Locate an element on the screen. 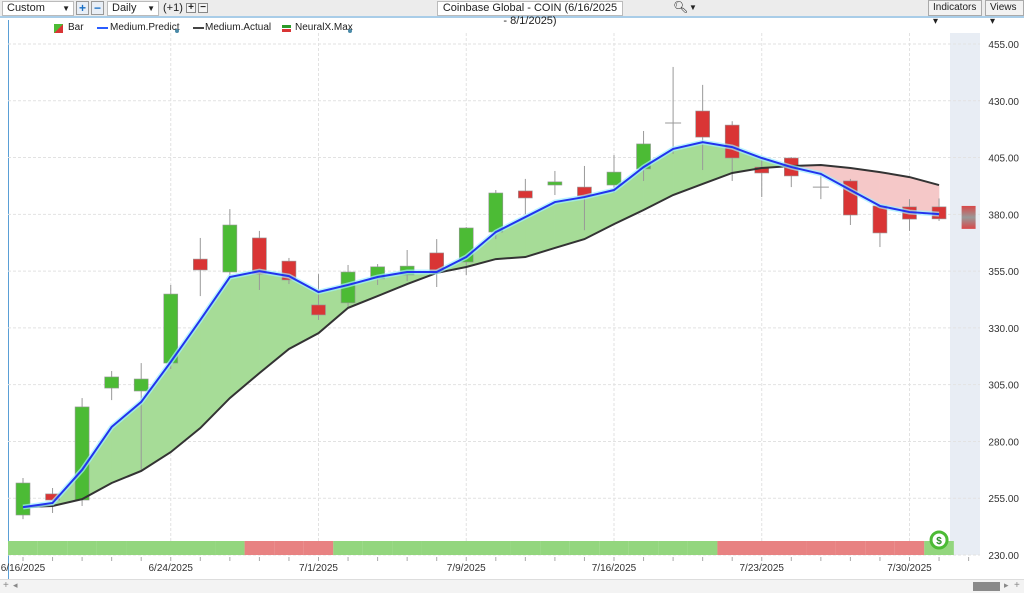 The width and height of the screenshot is (1024, 593). x-tick-label: 7/1/2025 is located at coordinates (318, 568).